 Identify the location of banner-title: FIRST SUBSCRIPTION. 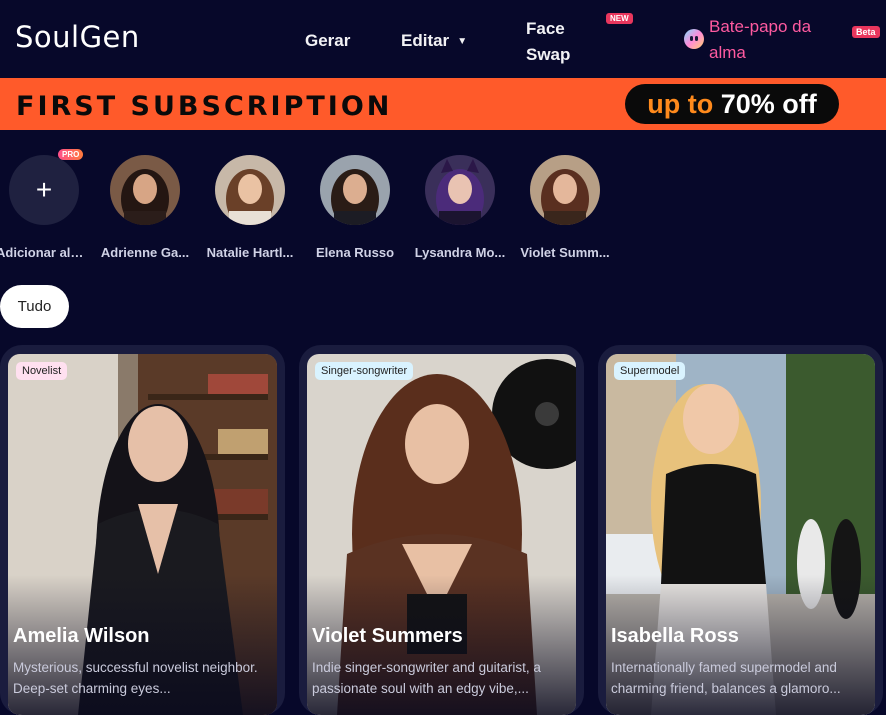
(204, 106).